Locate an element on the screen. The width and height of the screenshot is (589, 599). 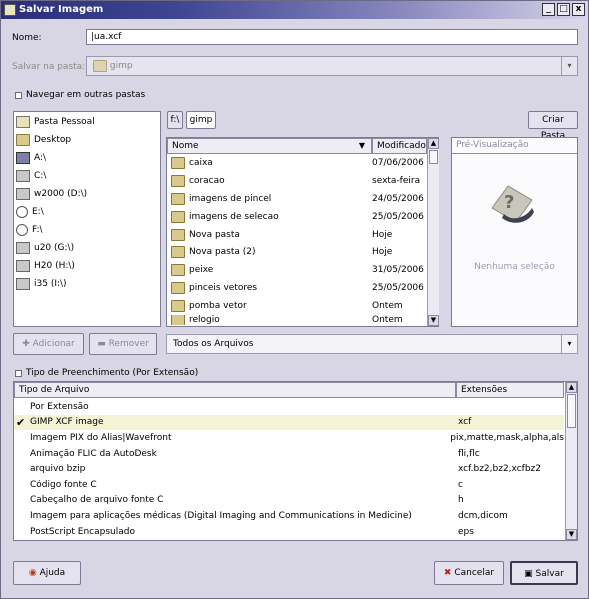
filename-input: |ua.xcf is located at coordinates (332, 37).